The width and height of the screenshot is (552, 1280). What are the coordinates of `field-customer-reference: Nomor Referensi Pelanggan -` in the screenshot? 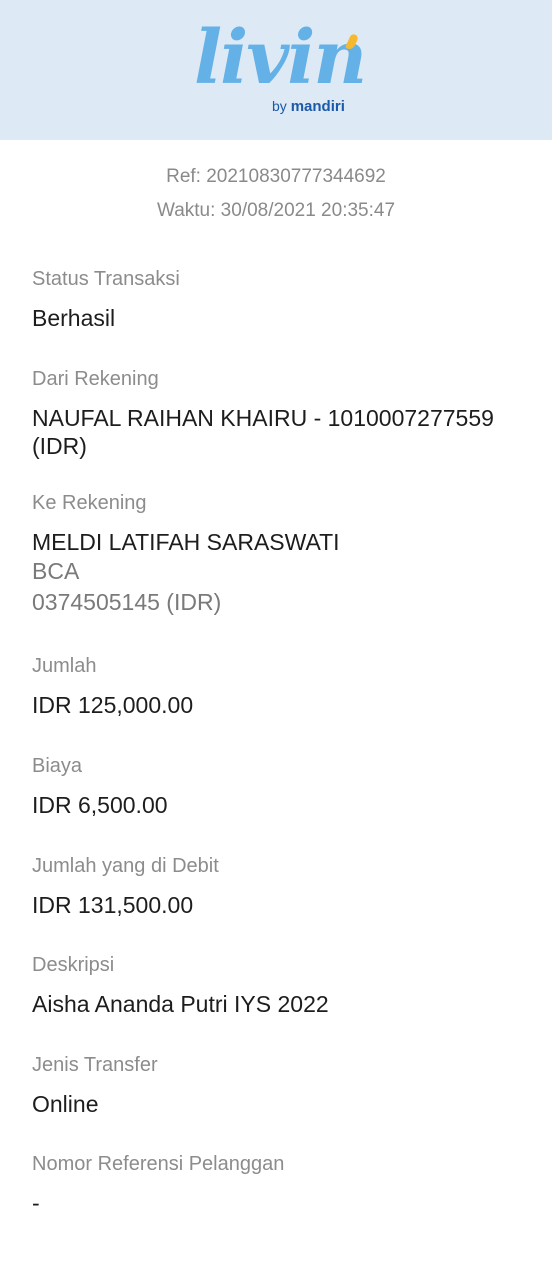 It's located at (282, 1184).